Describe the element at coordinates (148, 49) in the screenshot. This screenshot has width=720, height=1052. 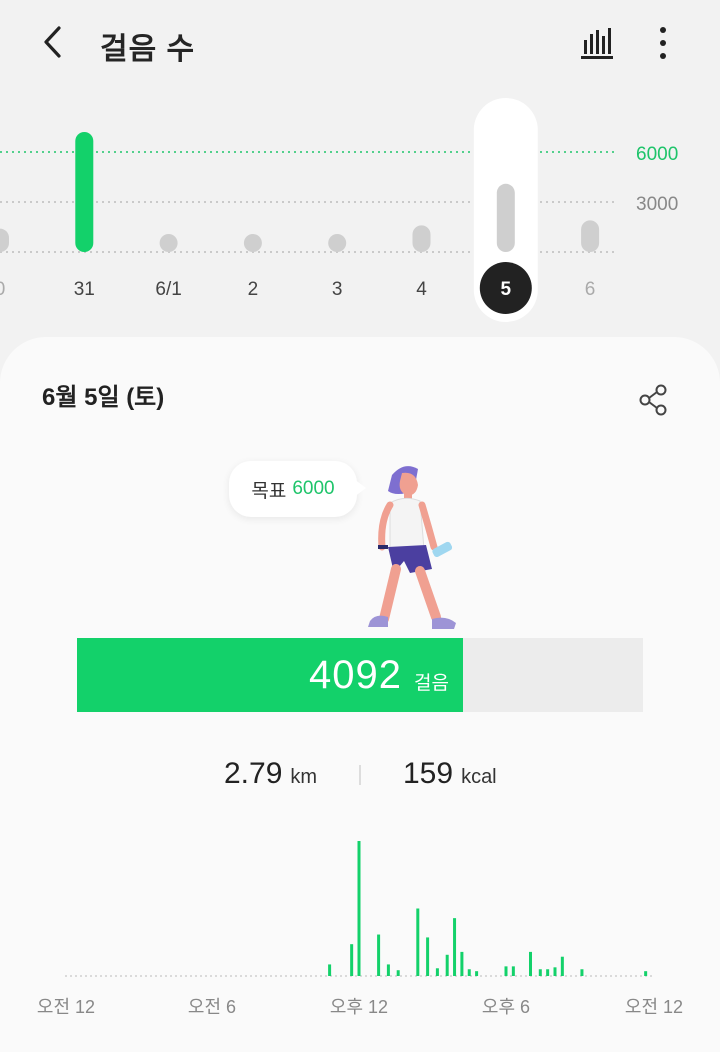
I see `page-title: 걸음 수` at that location.